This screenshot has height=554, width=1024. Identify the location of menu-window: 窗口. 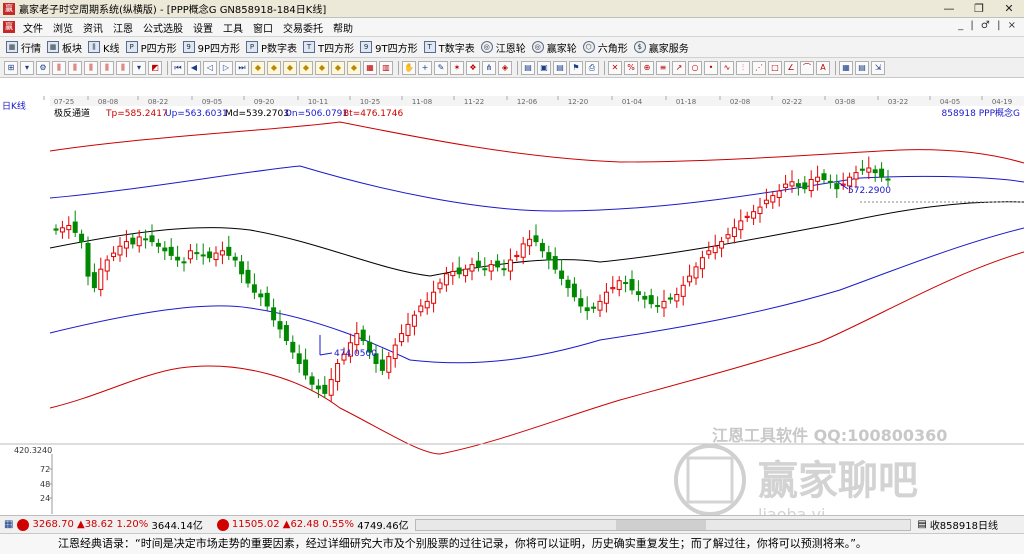
(263, 27).